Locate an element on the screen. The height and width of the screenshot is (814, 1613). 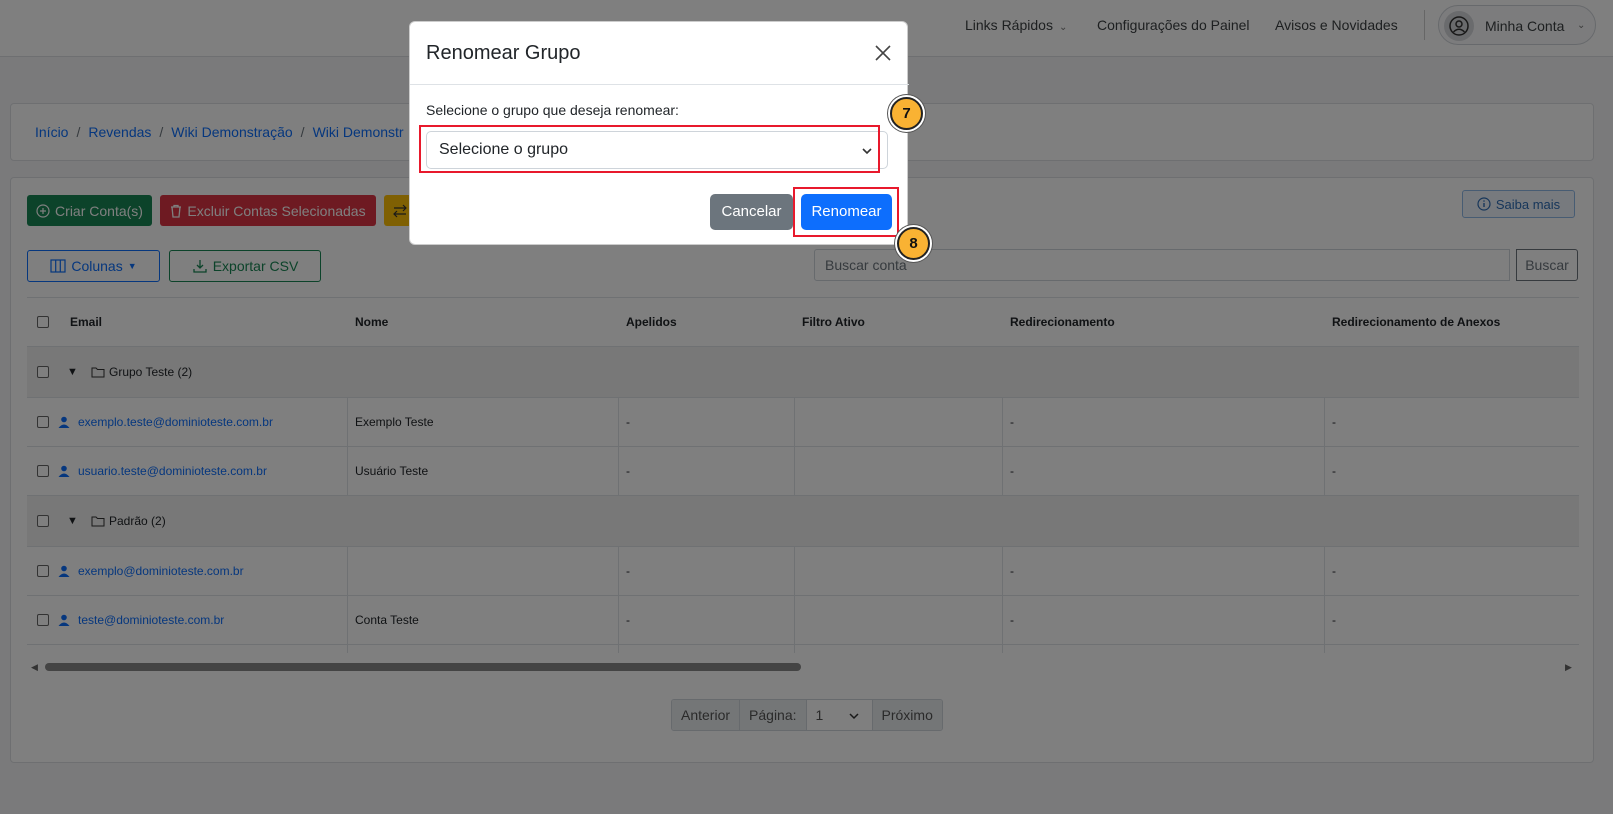
cancel-button: Cancelar is located at coordinates (751, 212).